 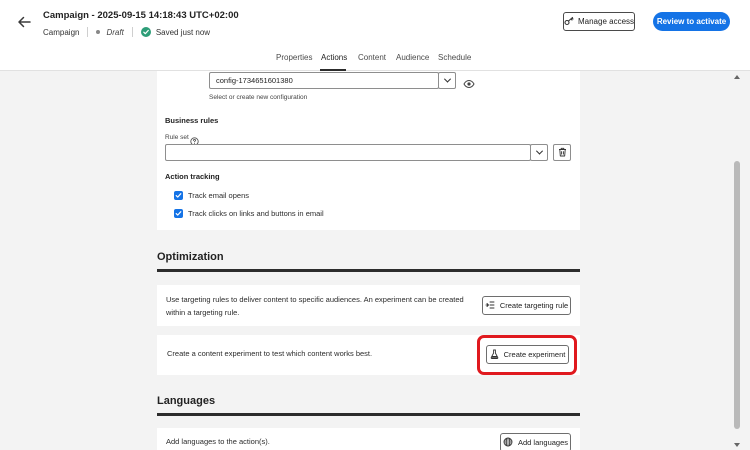 I want to click on scrollbar, so click(x=737, y=260).